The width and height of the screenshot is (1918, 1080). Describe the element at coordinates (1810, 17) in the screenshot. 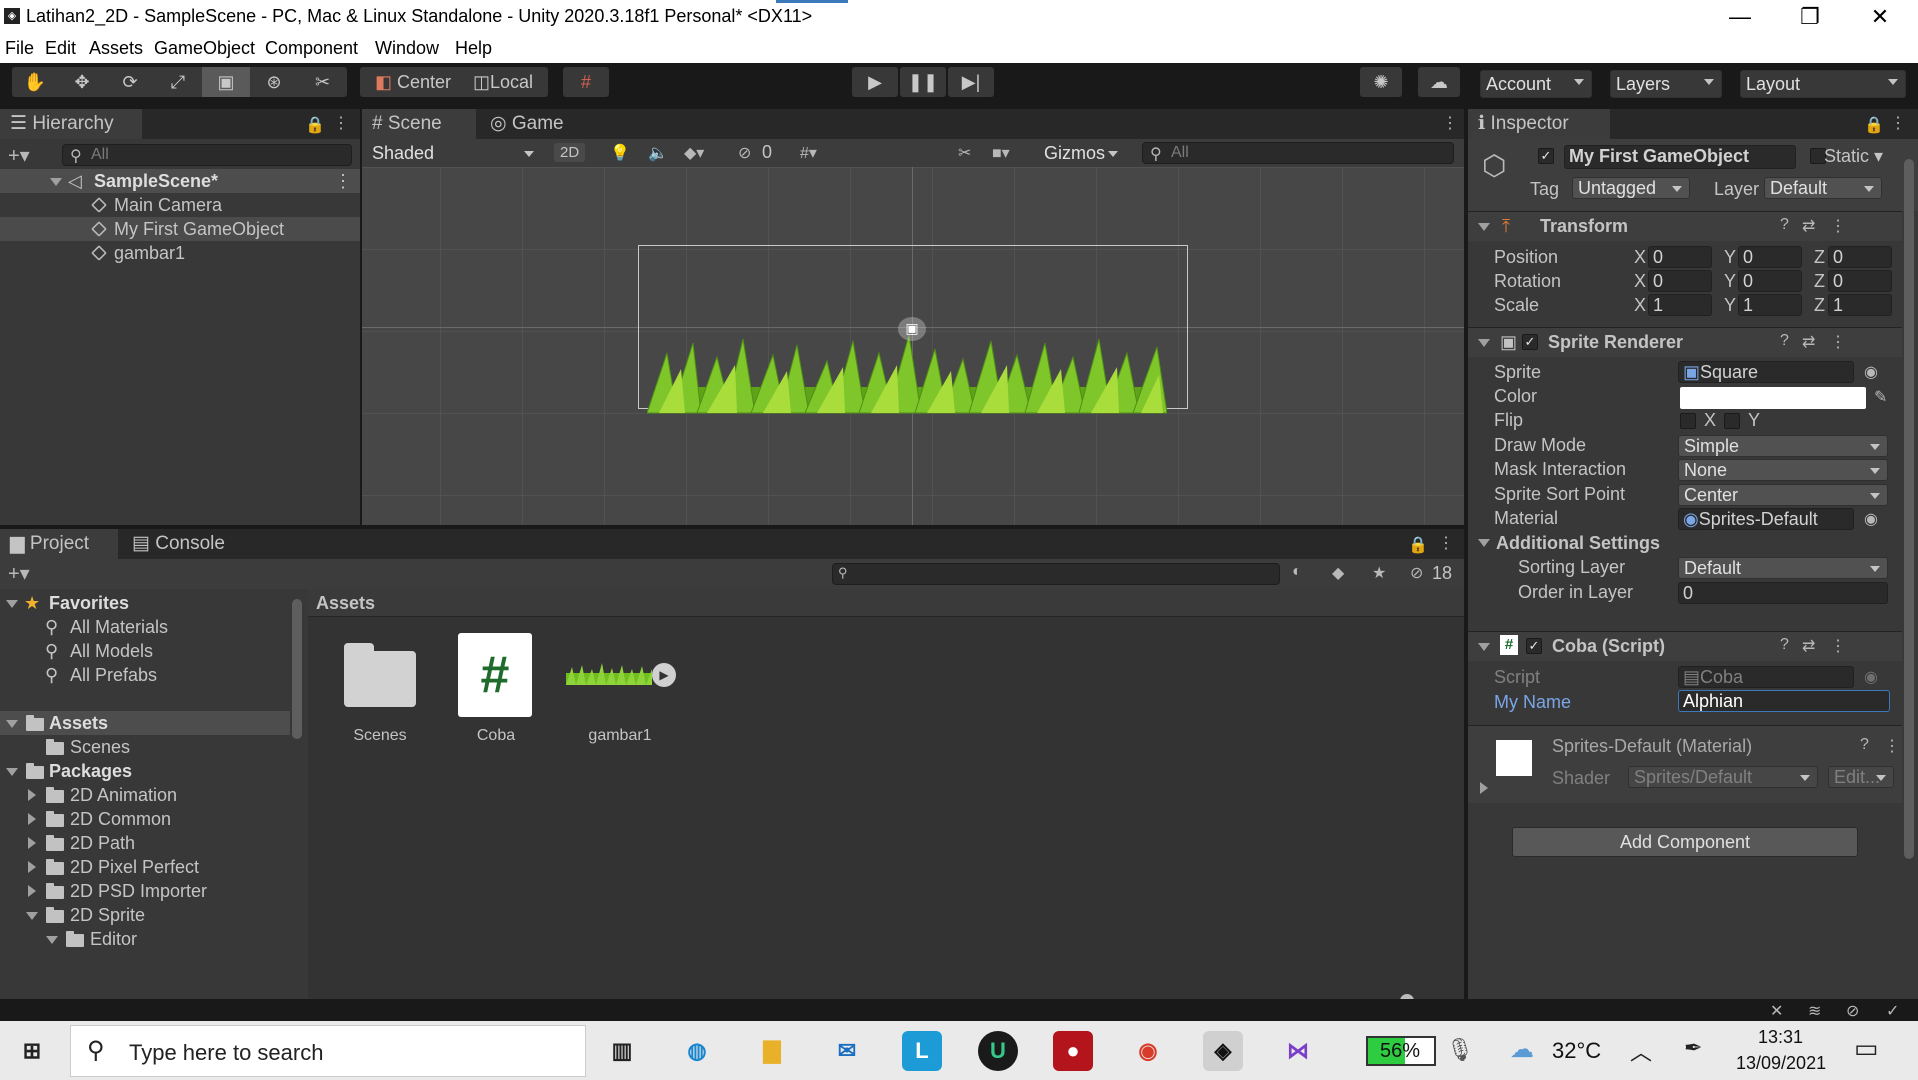

I see `maximize-button: ❐` at that location.